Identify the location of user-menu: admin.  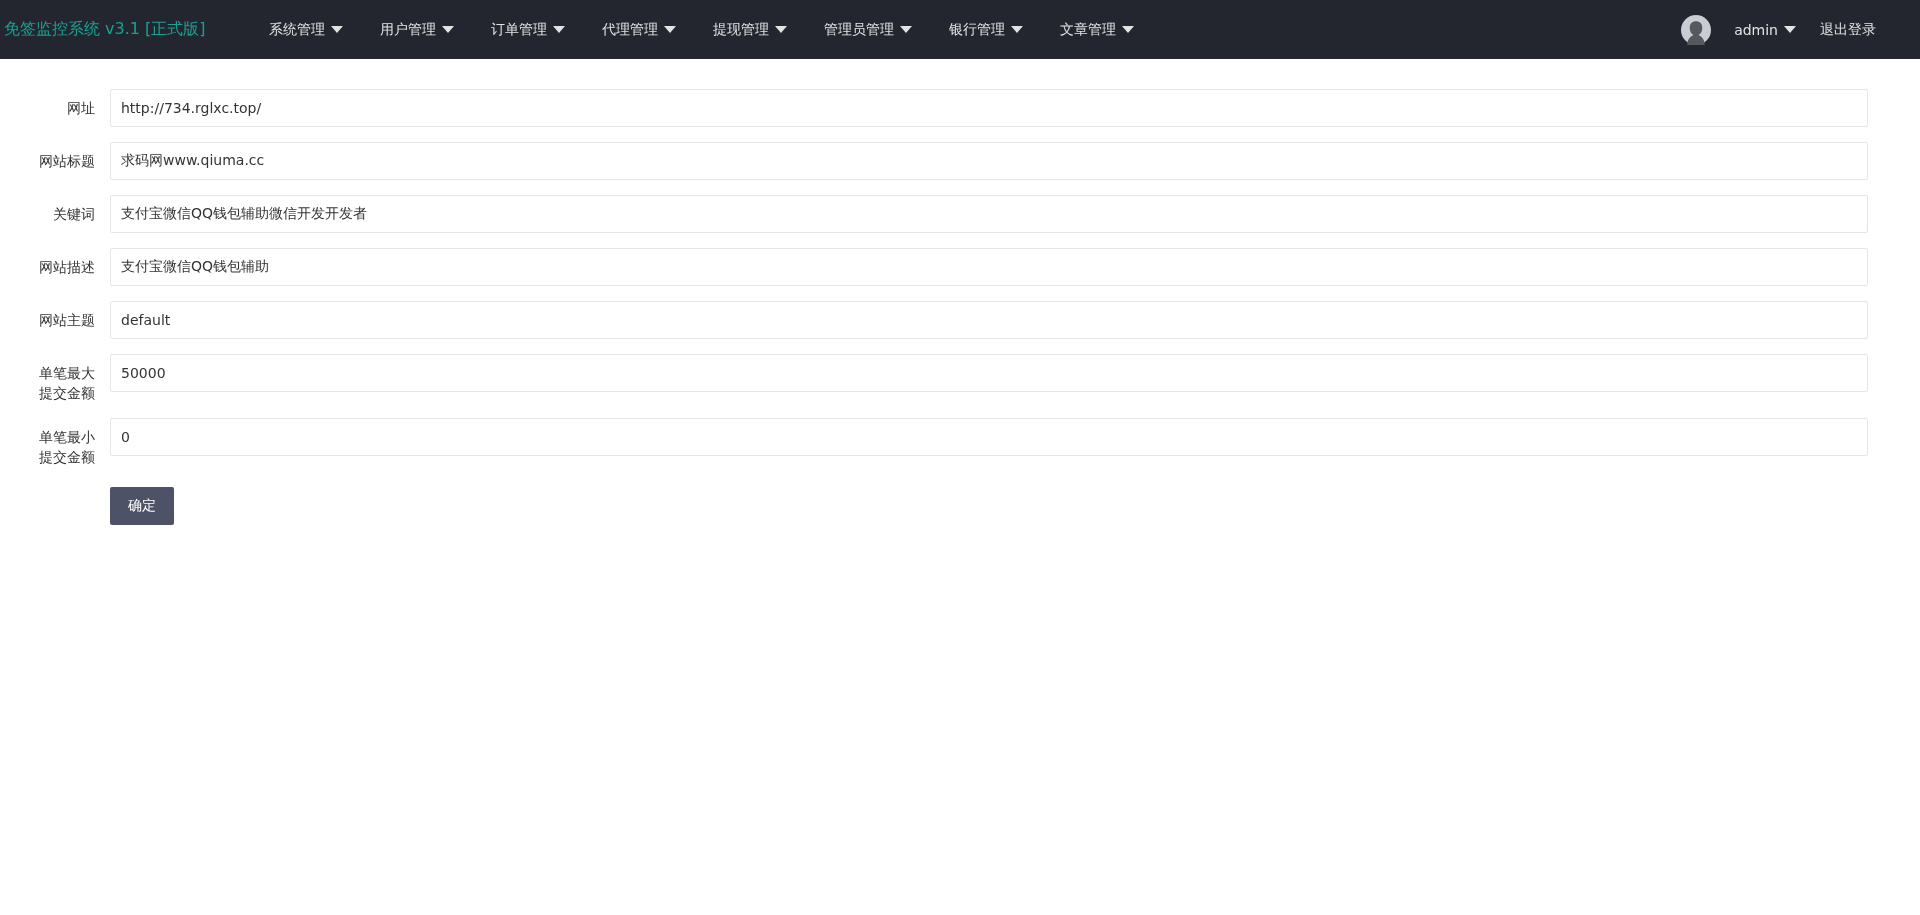
(1772, 29).